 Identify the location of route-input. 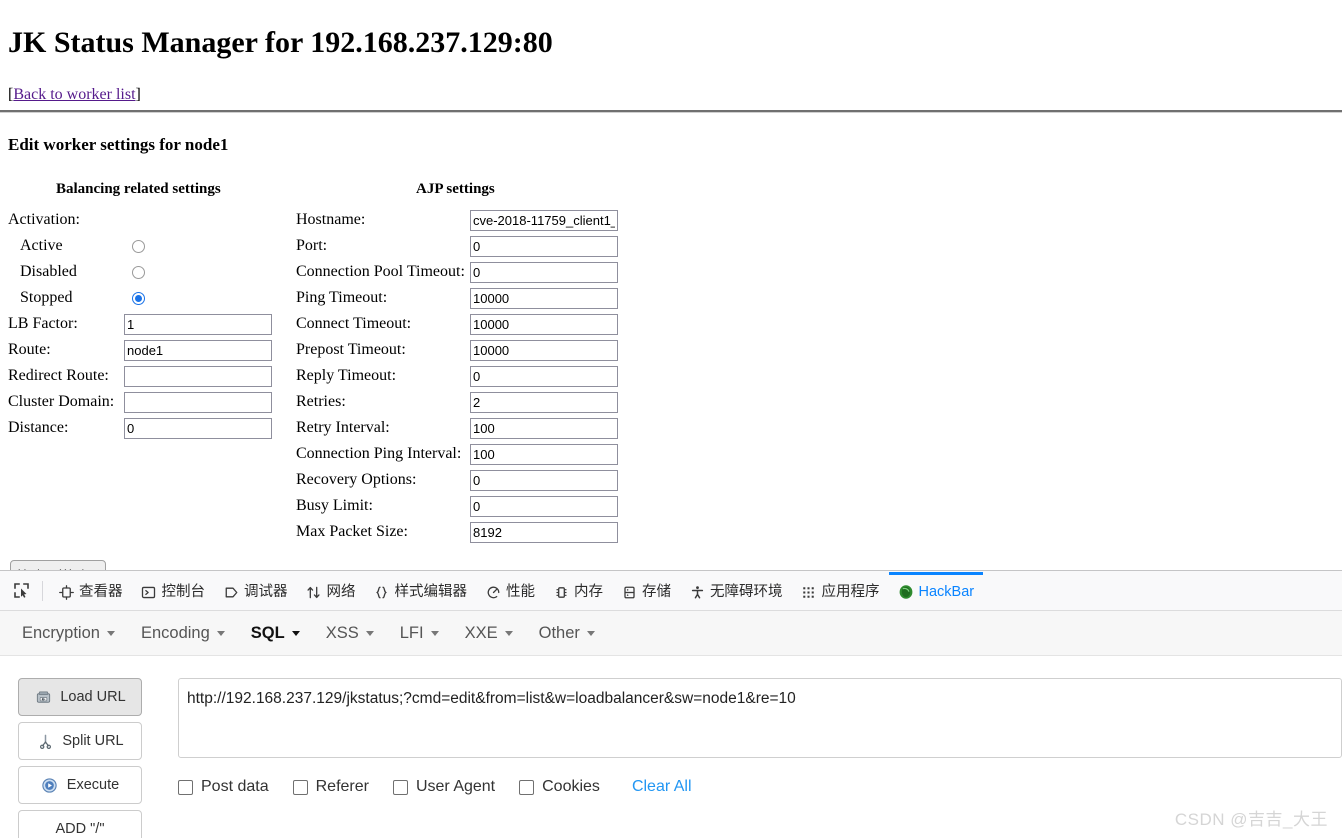
(198, 350).